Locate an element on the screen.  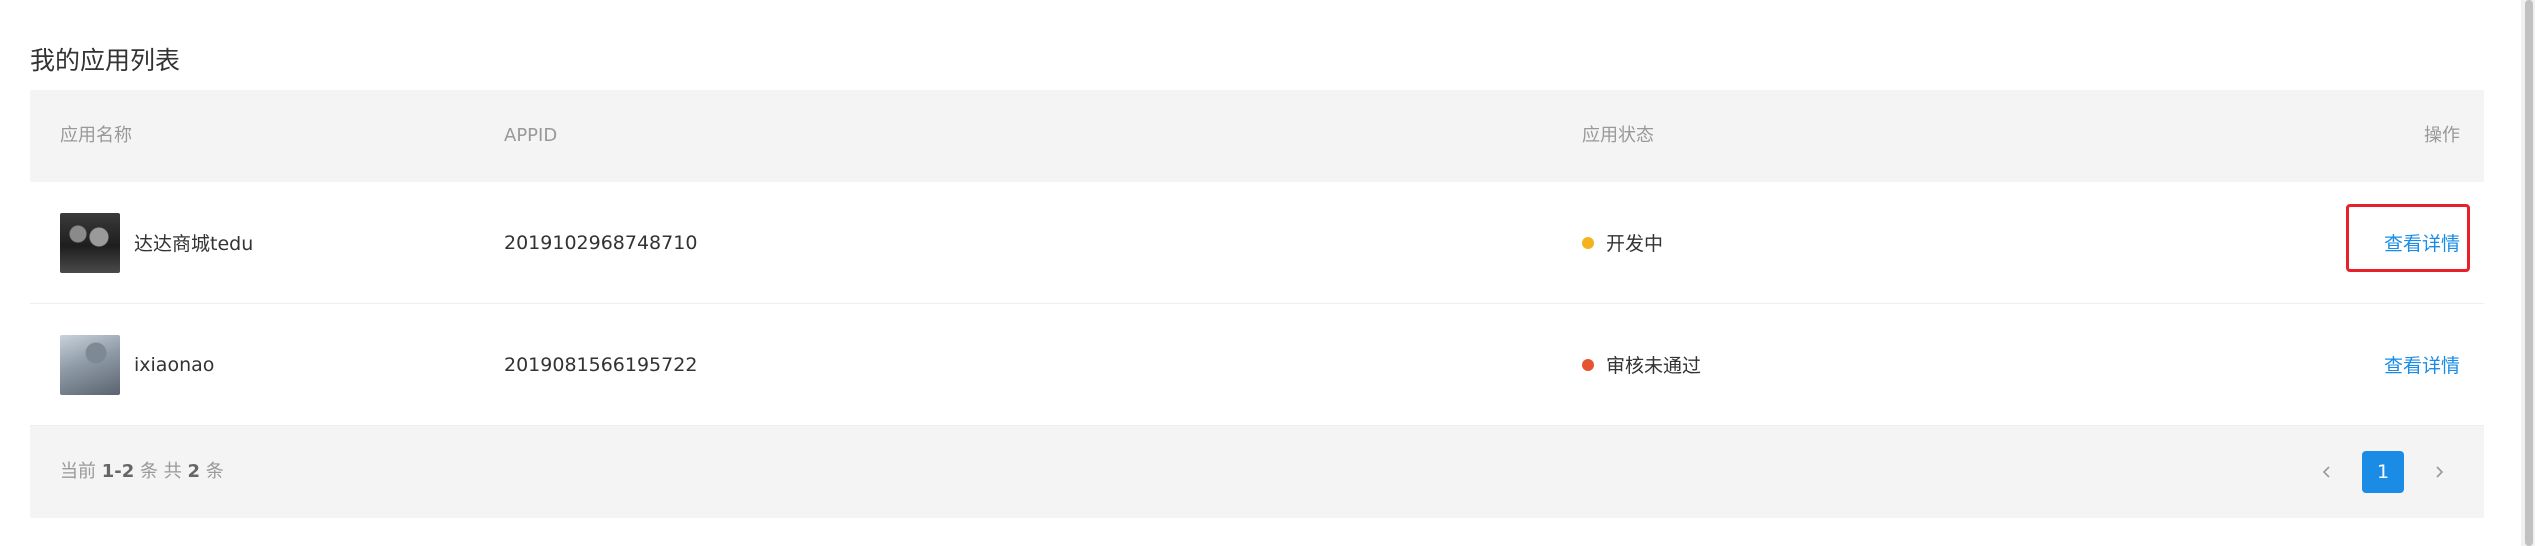
chevron-right-icon is located at coordinates (2440, 472).